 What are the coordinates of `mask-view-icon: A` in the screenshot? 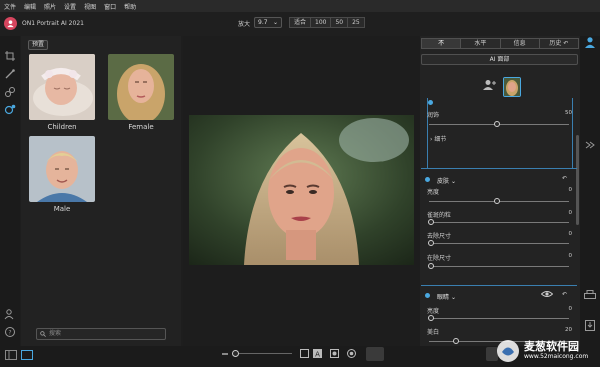 It's located at (317, 353).